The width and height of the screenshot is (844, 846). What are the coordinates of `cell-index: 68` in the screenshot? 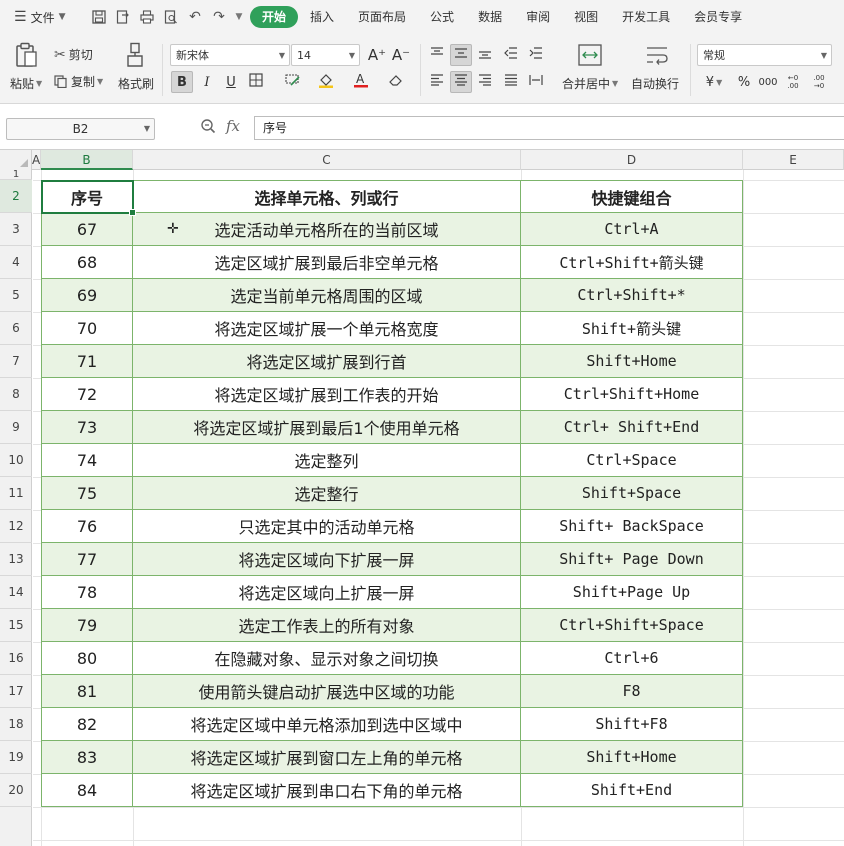 It's located at (87, 262).